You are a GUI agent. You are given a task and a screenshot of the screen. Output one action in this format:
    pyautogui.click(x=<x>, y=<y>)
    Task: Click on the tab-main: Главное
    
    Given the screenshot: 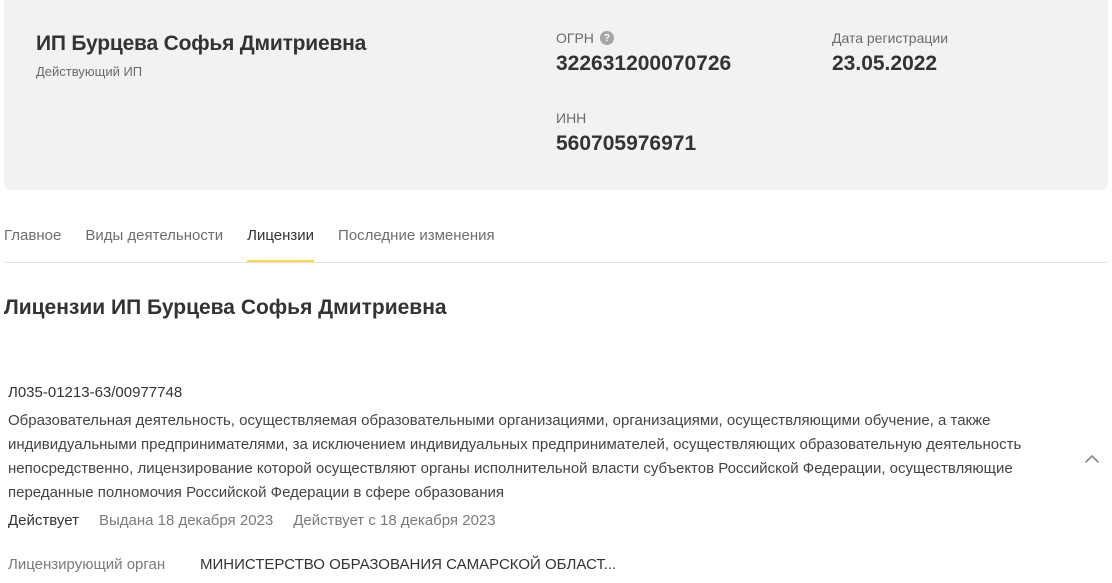 What is the action you would take?
    pyautogui.click(x=32, y=240)
    